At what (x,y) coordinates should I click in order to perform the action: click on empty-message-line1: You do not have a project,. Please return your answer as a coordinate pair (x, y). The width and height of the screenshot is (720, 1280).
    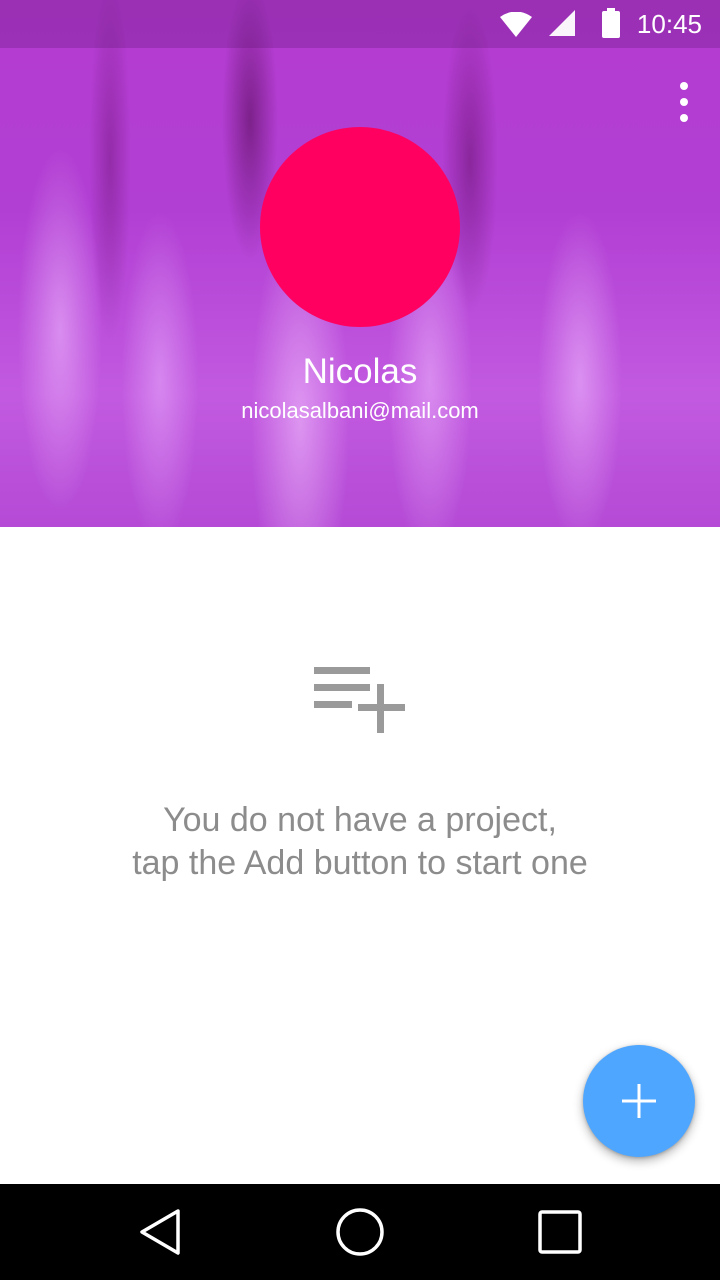
    Looking at the image, I should click on (360, 820).